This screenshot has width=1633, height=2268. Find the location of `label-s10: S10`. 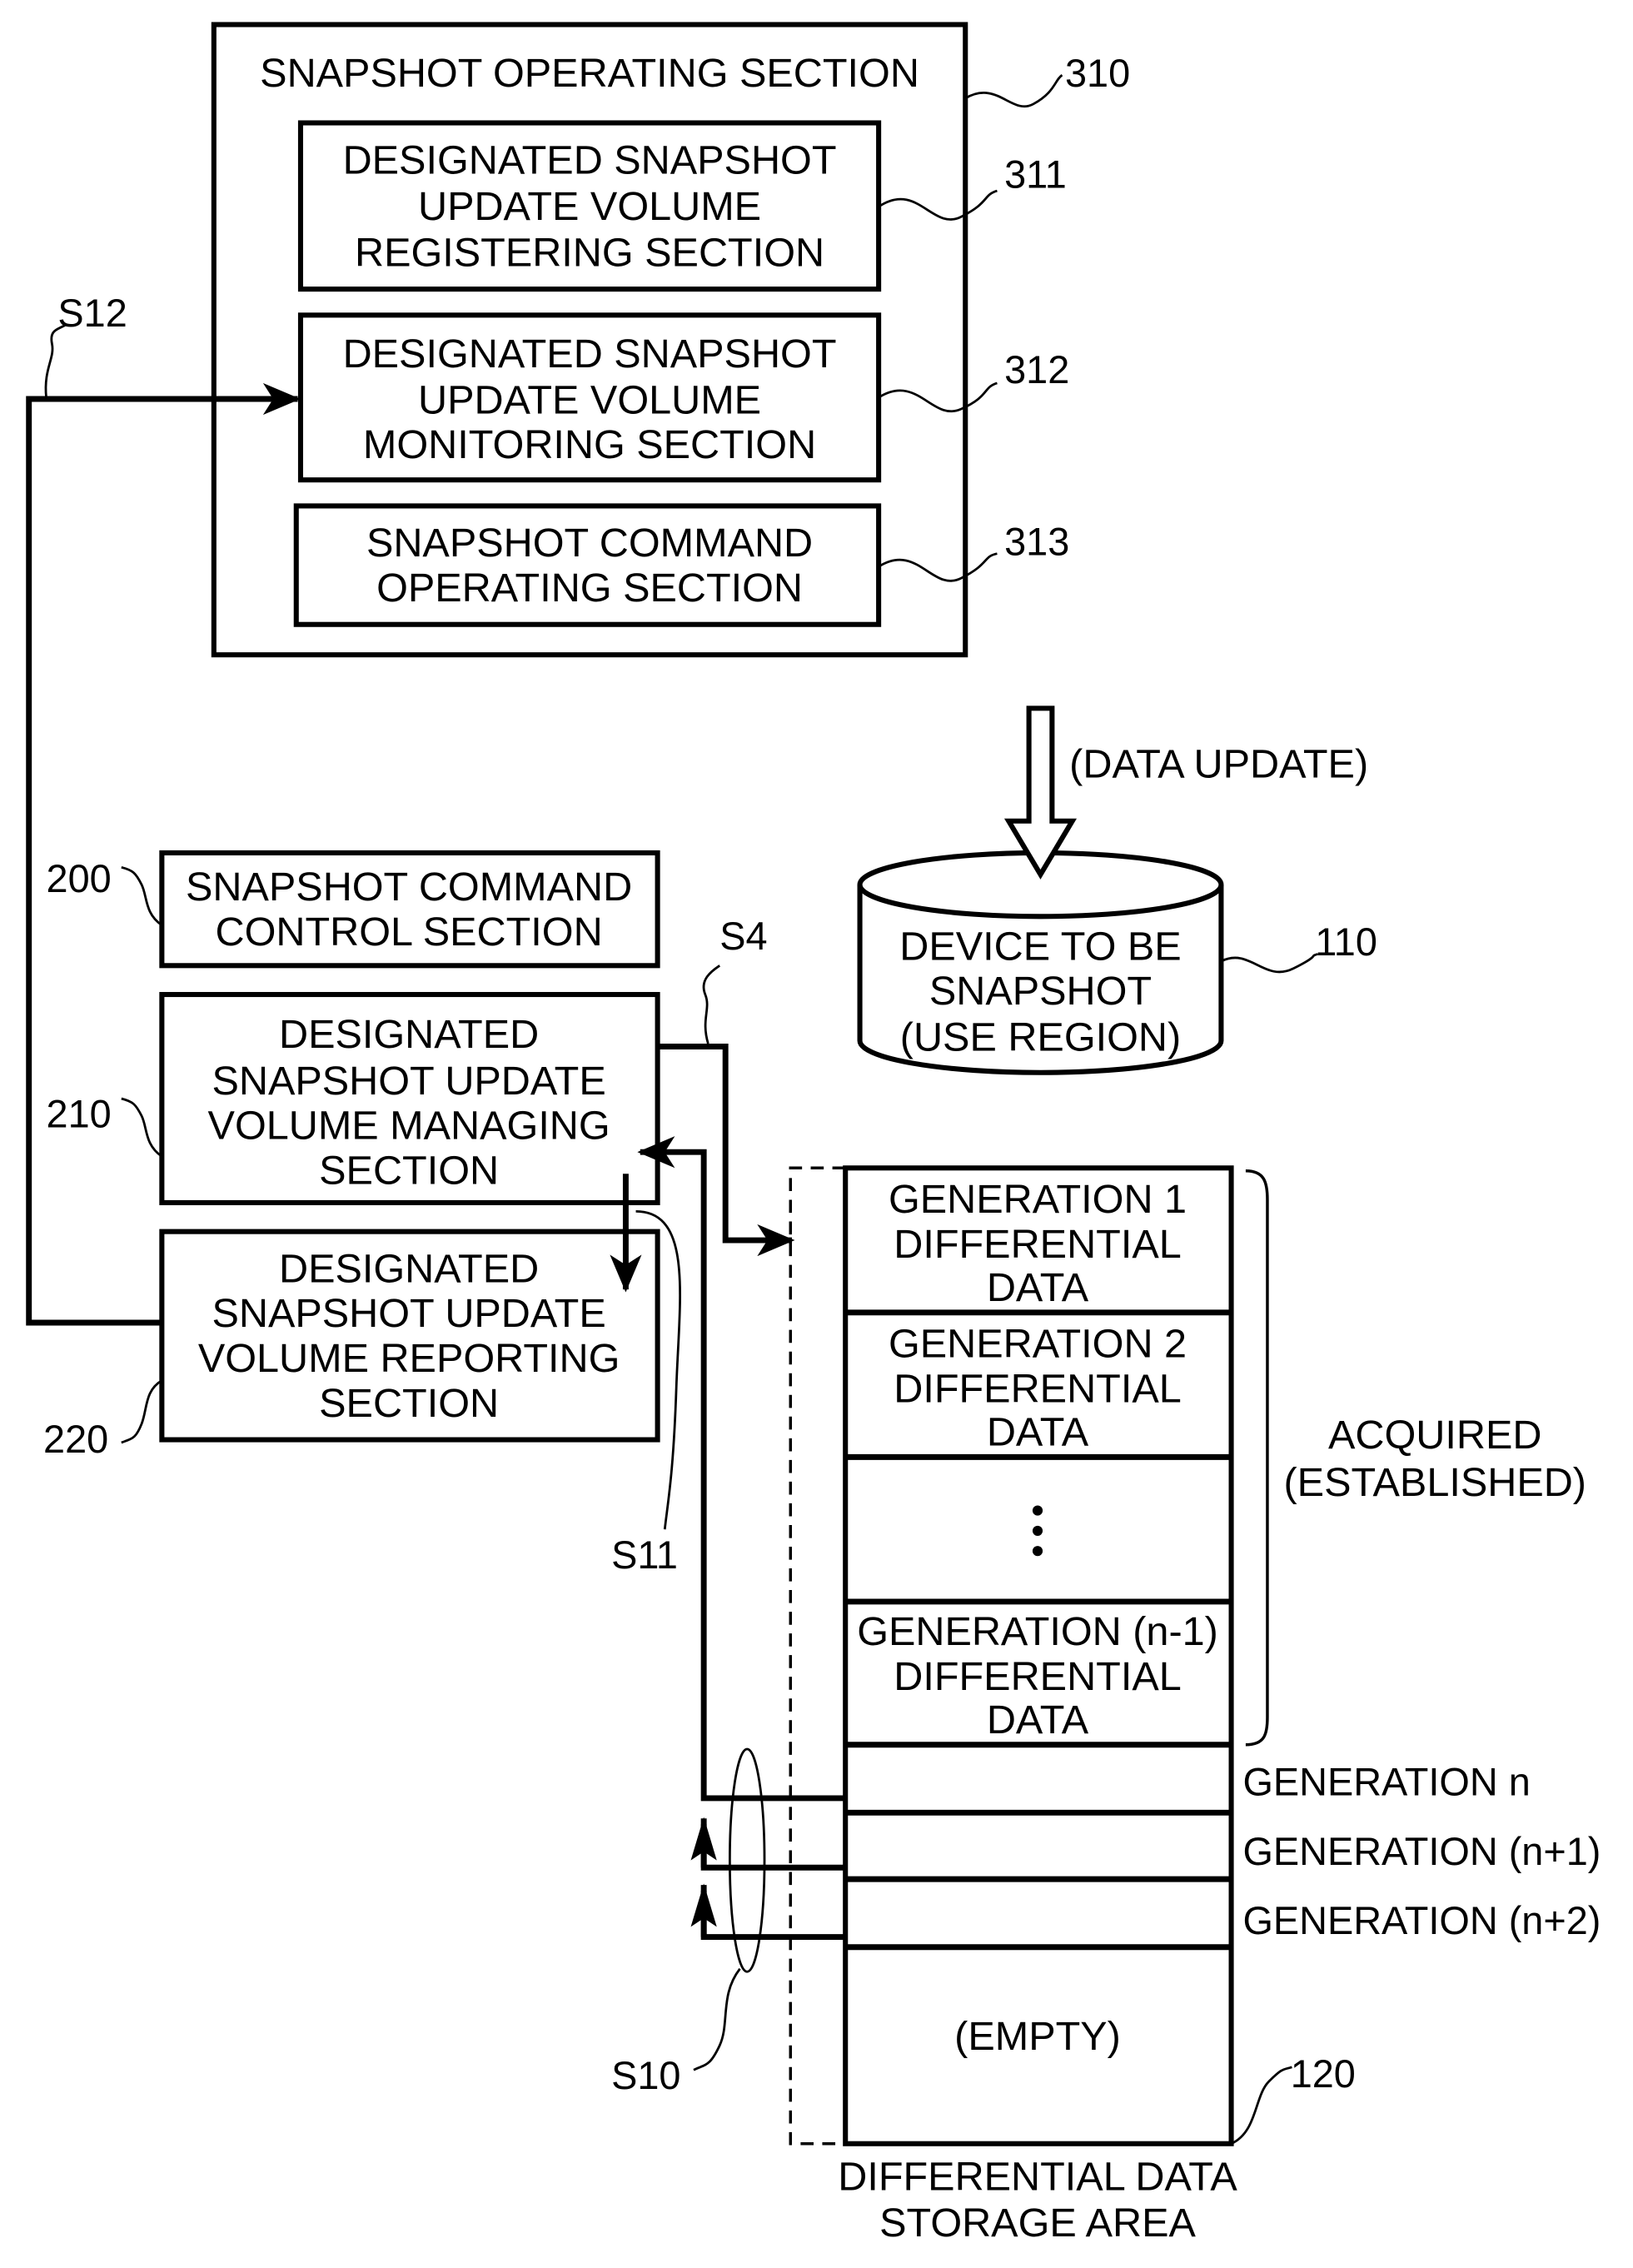

label-s10: S10 is located at coordinates (646, 2075).